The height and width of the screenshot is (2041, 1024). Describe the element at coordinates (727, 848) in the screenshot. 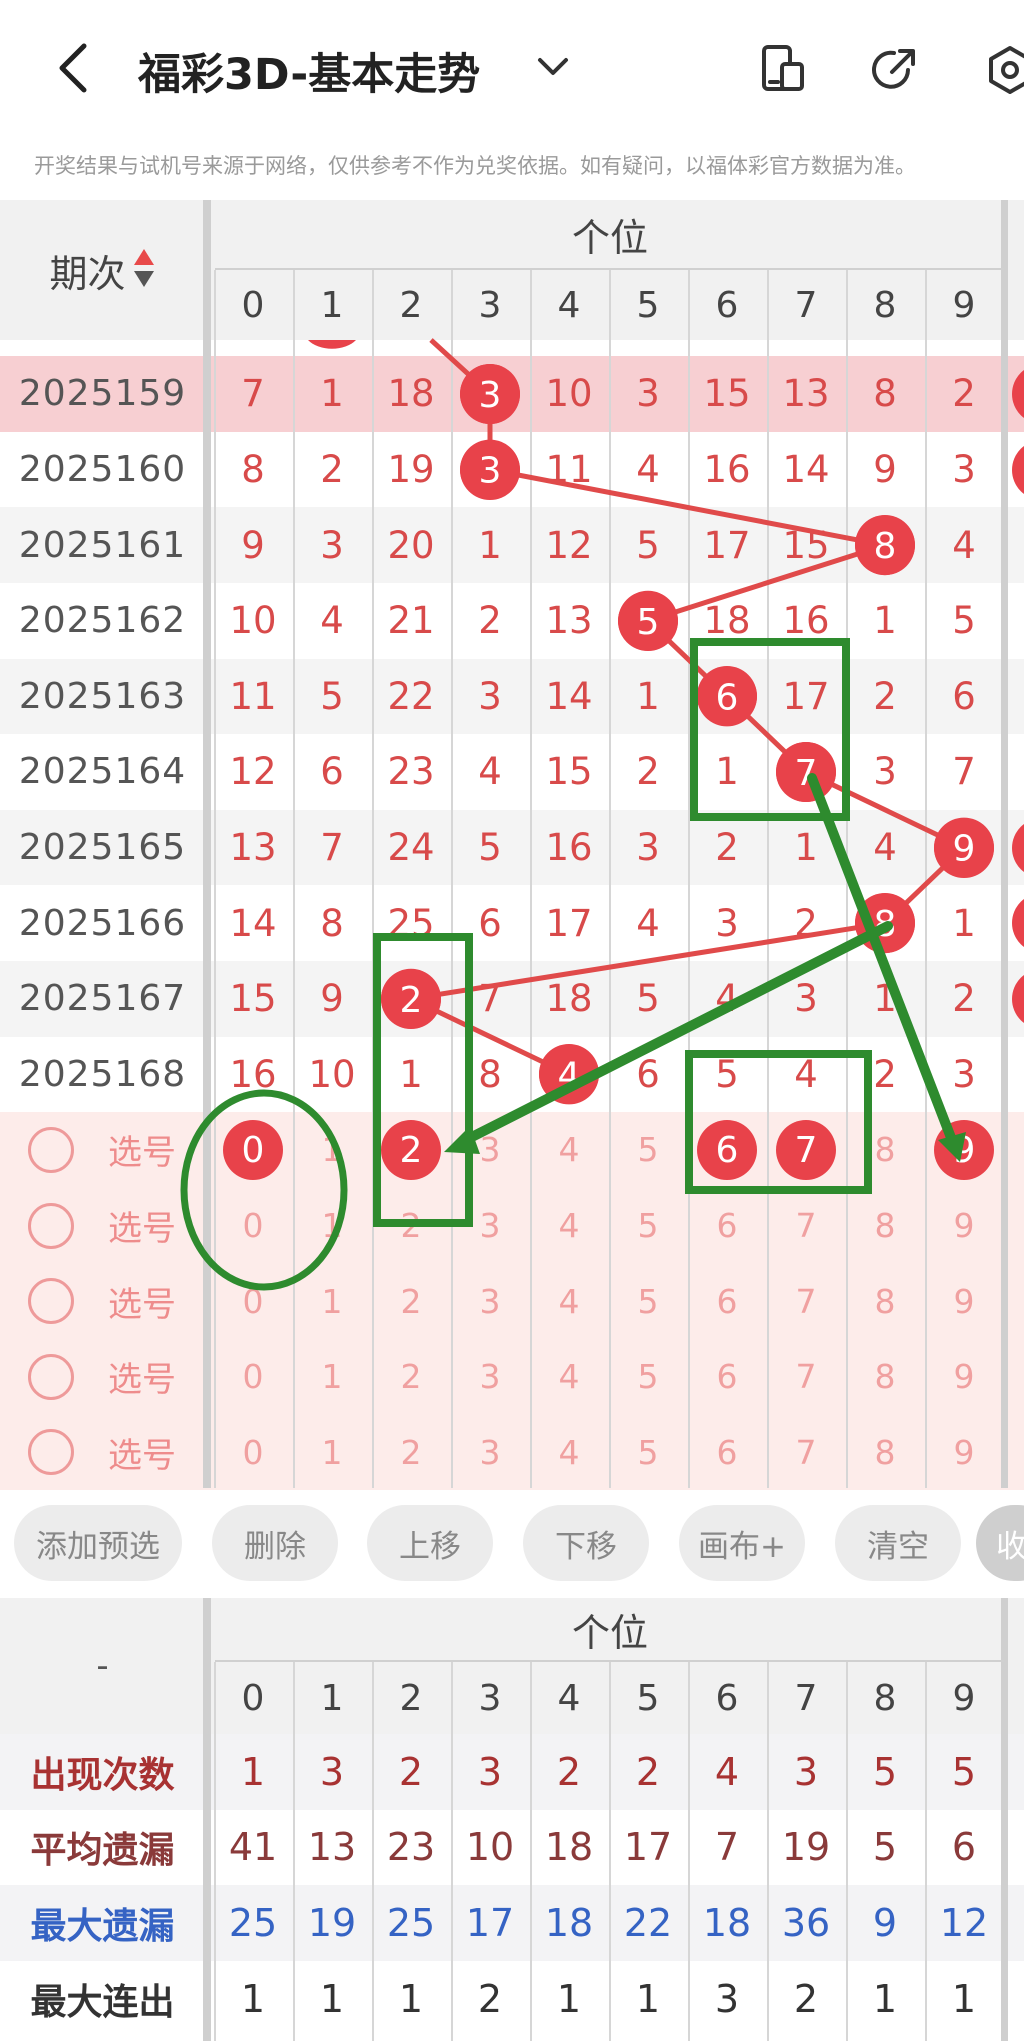

I see `miss-count: 2` at that location.